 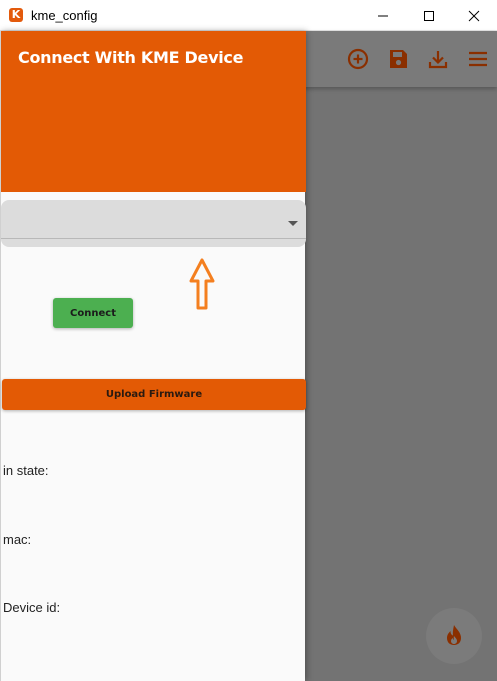 I want to click on menu-icon, so click(x=478, y=59).